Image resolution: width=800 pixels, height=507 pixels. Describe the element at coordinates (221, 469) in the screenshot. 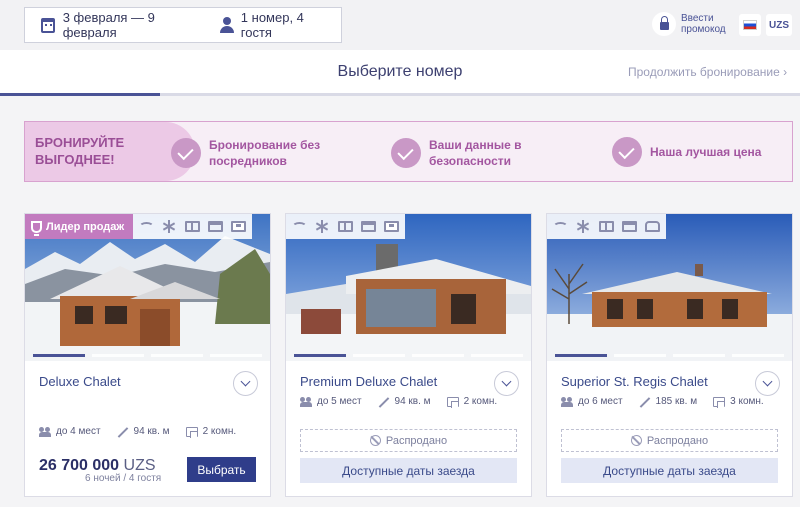

I see `select-button: Выбрать` at that location.